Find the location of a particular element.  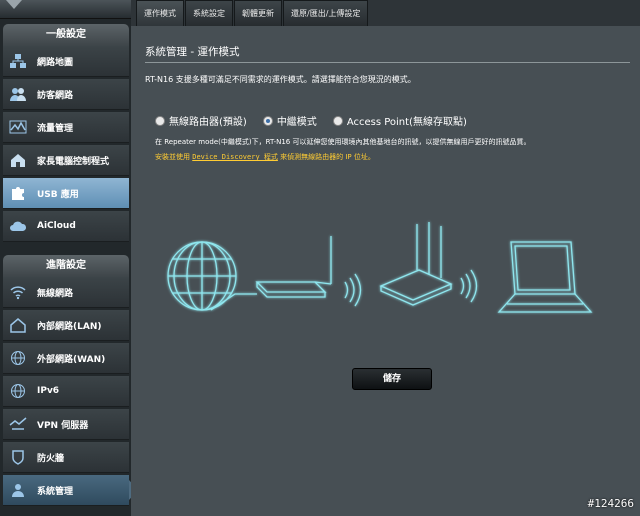

watermark: #124266 is located at coordinates (610, 503).